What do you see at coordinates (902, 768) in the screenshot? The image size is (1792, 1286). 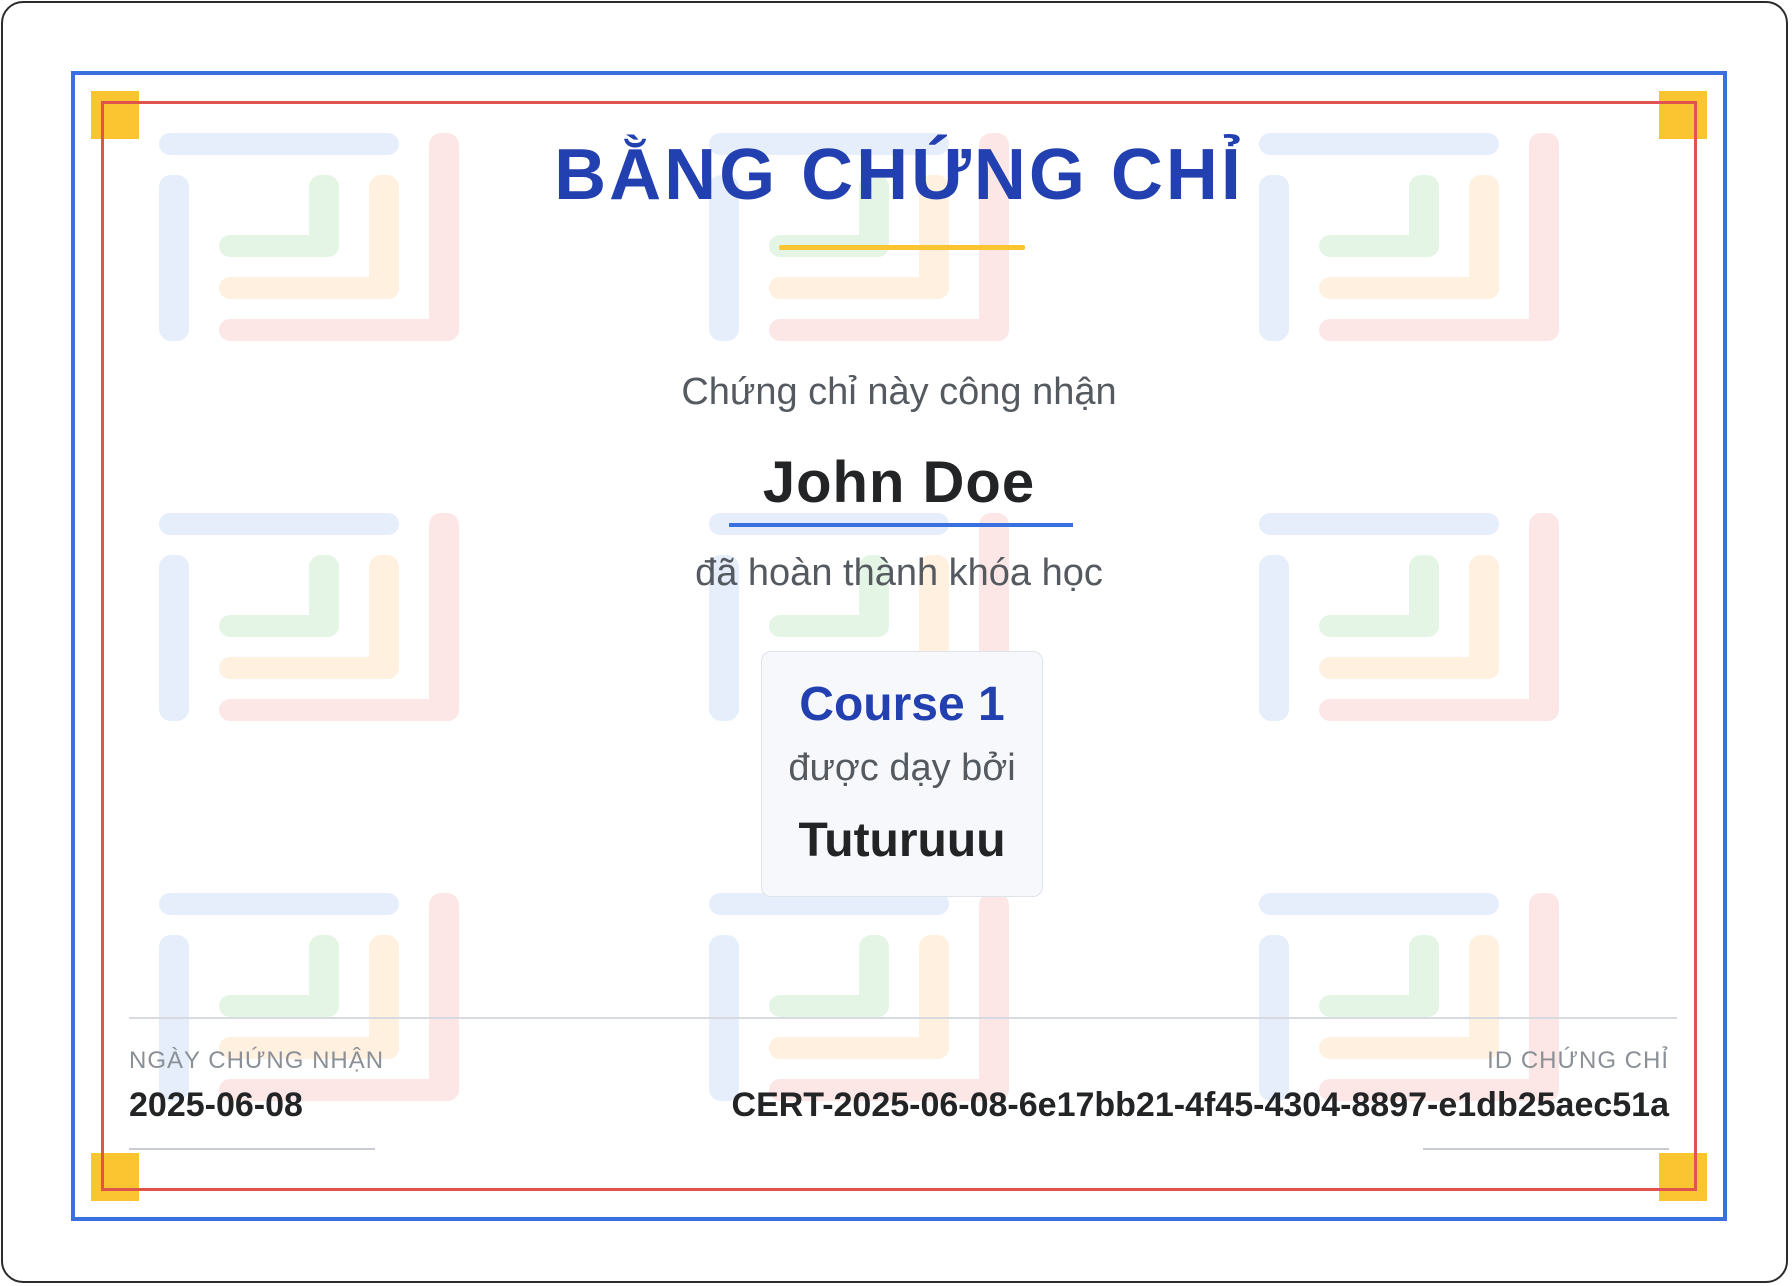 I see `taught-by-text: được dạy bởi` at bounding box center [902, 768].